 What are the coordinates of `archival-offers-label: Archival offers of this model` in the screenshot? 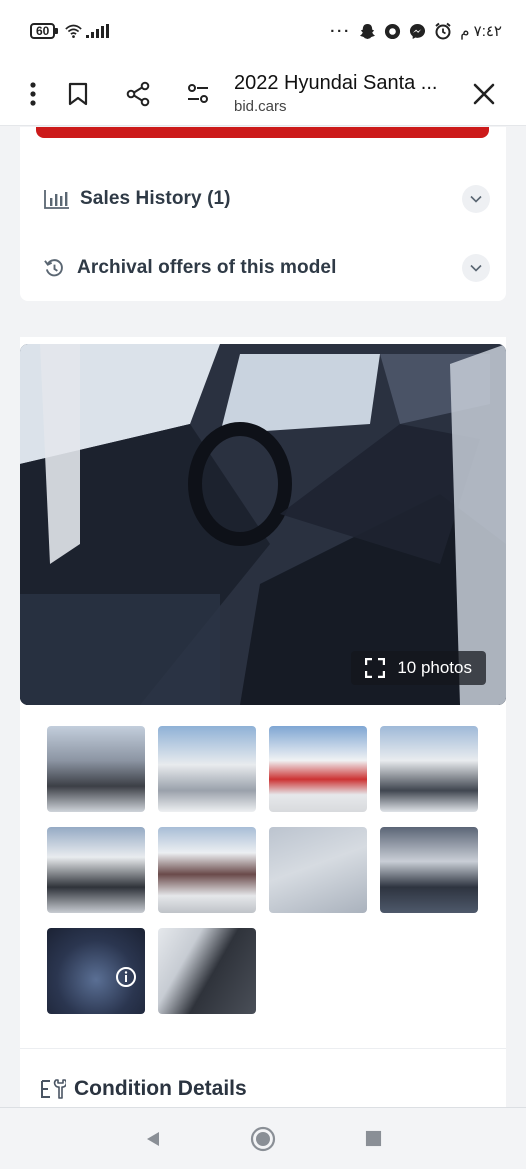 It's located at (207, 267).